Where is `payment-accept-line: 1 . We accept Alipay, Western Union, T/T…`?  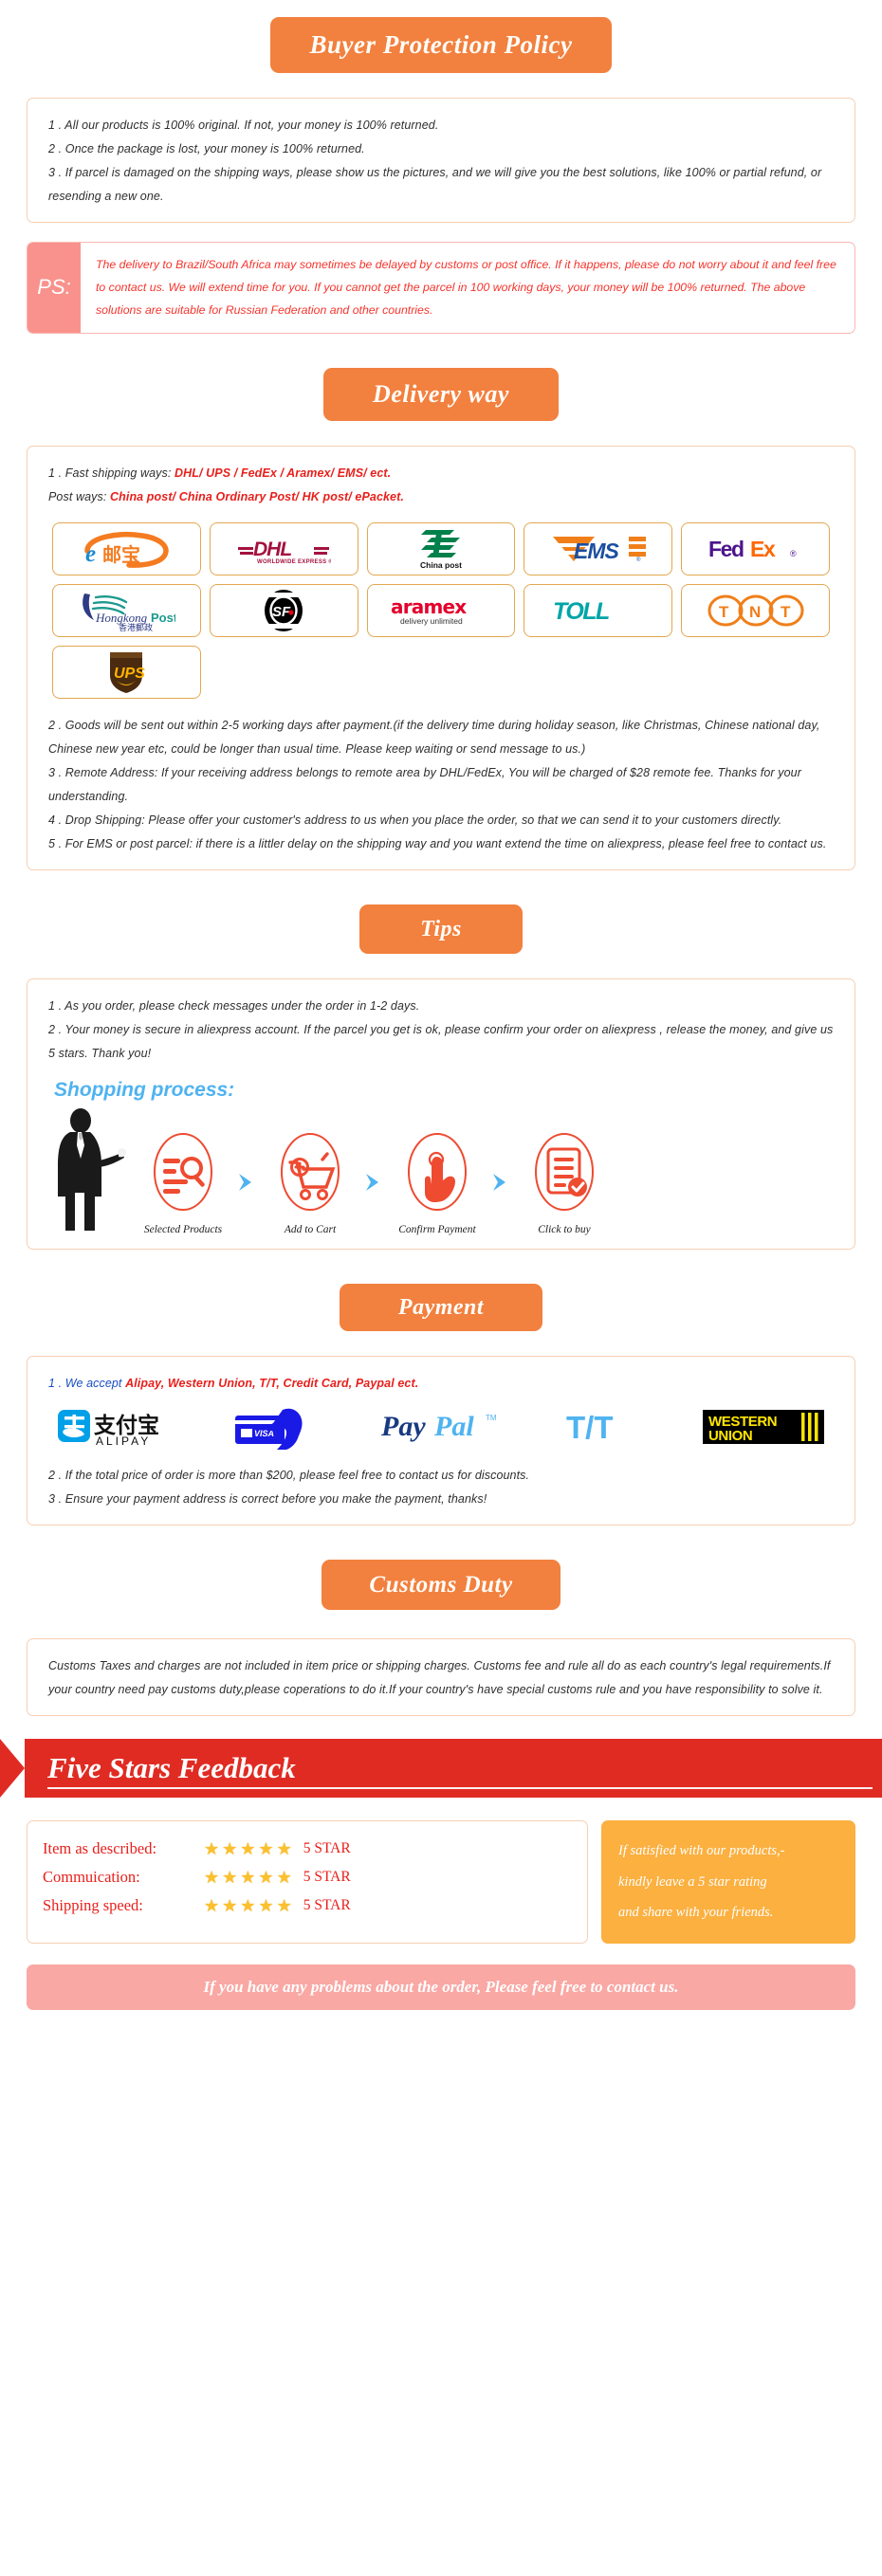
payment-accept-line: 1 . We accept Alipay, Western Union, T/T… is located at coordinates (441, 1384).